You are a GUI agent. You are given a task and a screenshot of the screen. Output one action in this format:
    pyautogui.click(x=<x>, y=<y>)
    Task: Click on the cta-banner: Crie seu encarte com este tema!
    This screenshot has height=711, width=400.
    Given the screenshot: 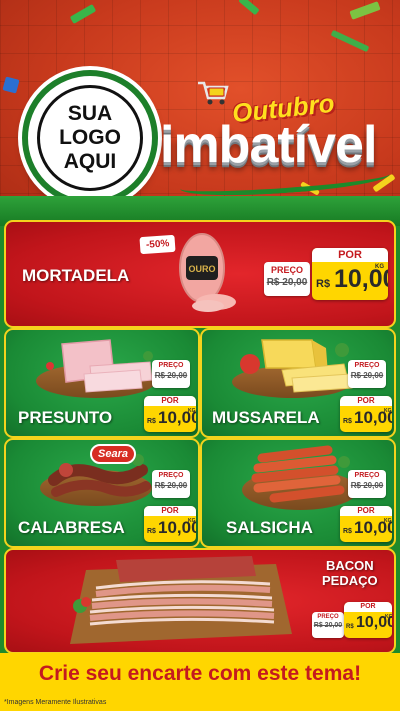 What is the action you would take?
    pyautogui.click(x=200, y=674)
    